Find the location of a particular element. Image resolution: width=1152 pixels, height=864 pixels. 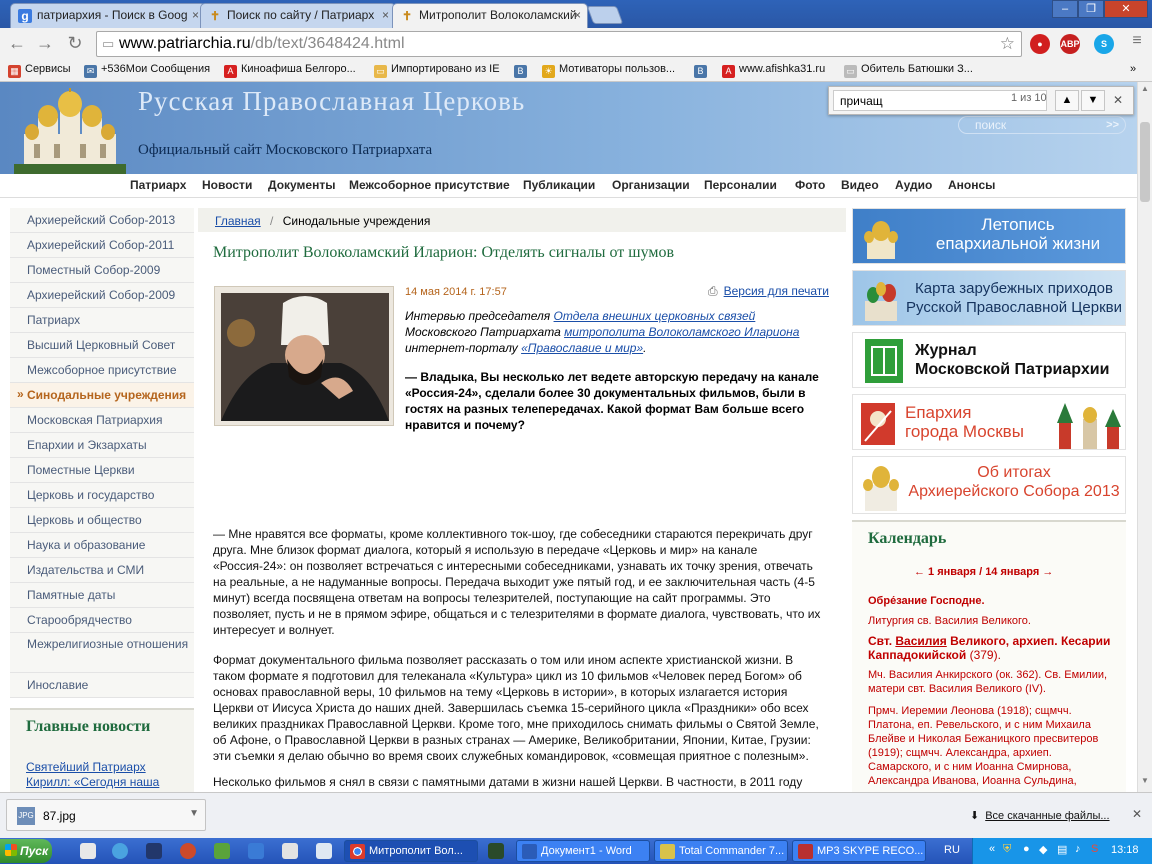

volume-icon: ♪ is located at coordinates (1078, 849).